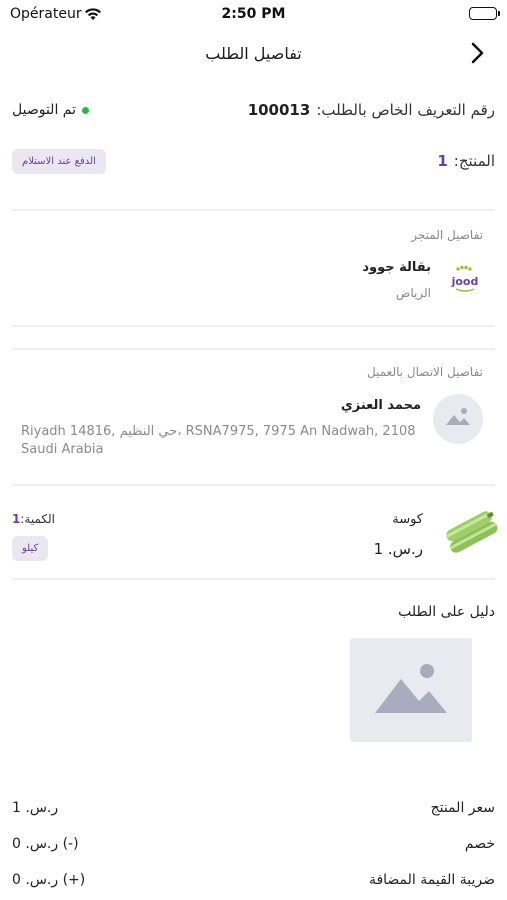 This screenshot has height=900, width=507. Describe the element at coordinates (253, 844) in the screenshot. I see `summary-row-discount: خصم (-) ر.س. 0` at that location.